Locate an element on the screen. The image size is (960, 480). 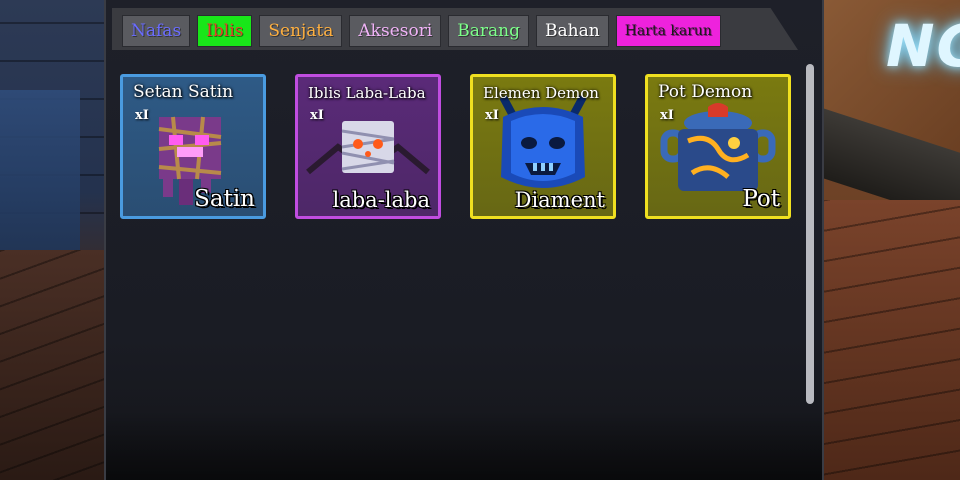
item-label: laba-laba is located at coordinates (381, 200).